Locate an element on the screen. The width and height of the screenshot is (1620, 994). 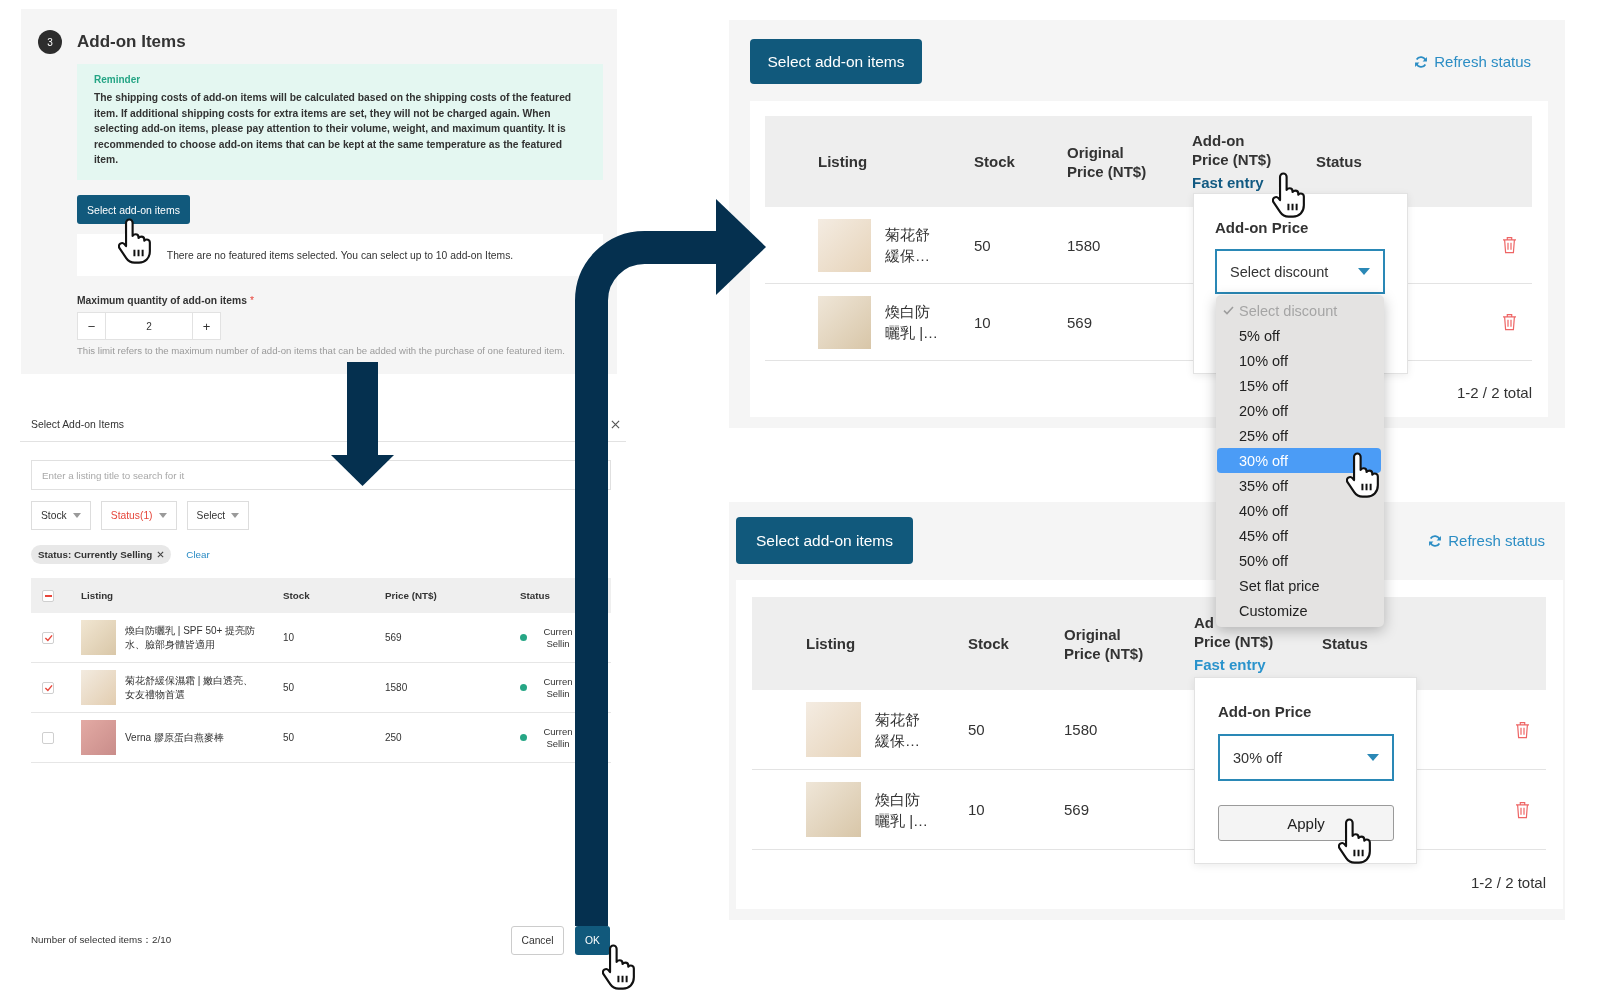
dropdown-option: 35% off is located at coordinates (1299, 485).